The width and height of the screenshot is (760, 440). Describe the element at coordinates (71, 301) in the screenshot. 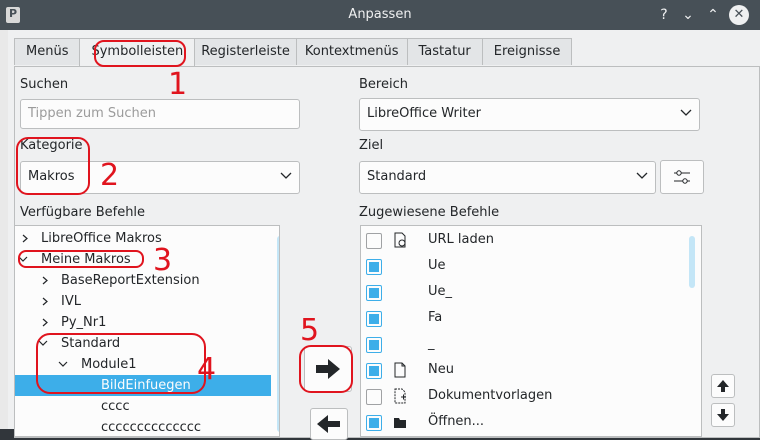

I see `tree-item-label: IVL` at that location.